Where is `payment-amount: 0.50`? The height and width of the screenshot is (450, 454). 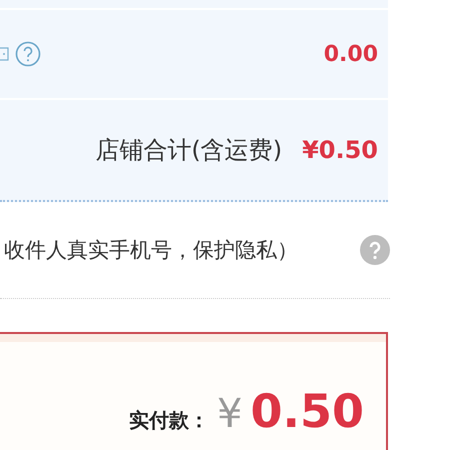
payment-amount: 0.50 is located at coordinates (307, 411).